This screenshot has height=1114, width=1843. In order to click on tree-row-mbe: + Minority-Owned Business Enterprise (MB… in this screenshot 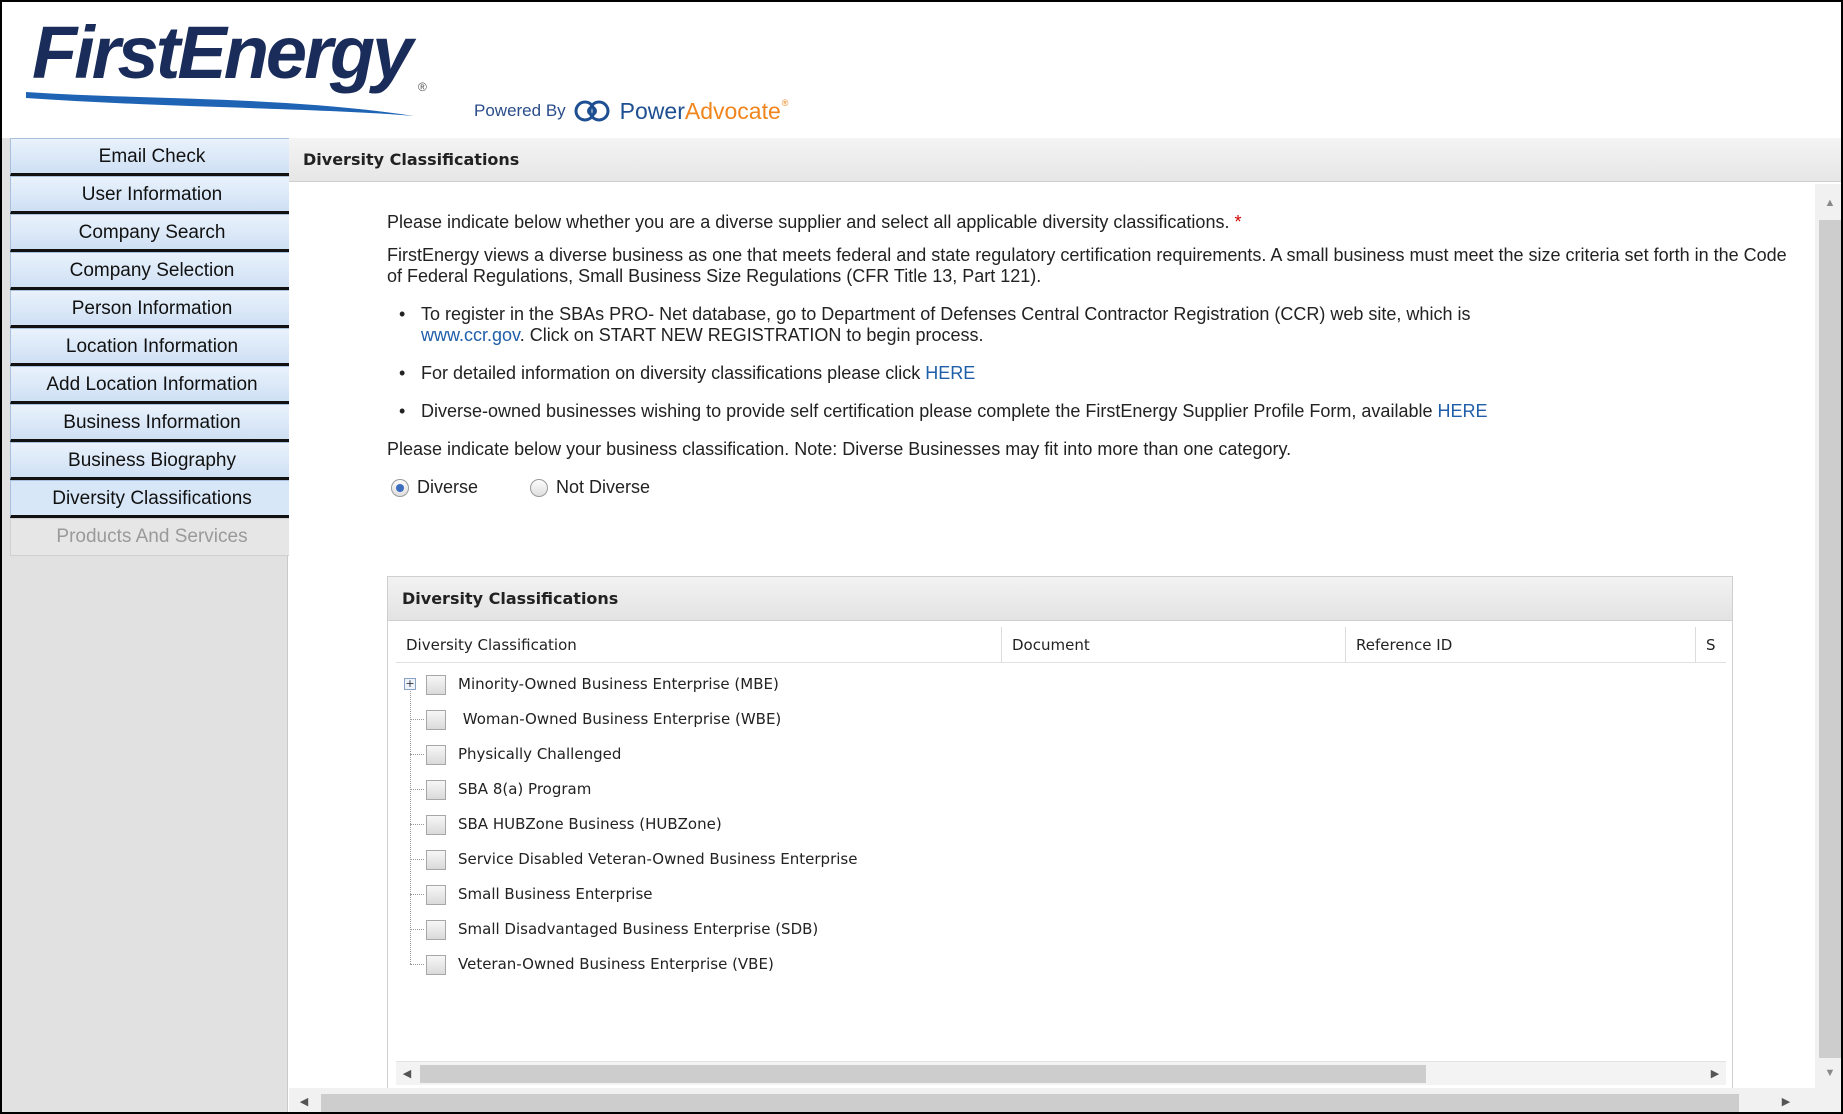, I will do `click(1061, 684)`.